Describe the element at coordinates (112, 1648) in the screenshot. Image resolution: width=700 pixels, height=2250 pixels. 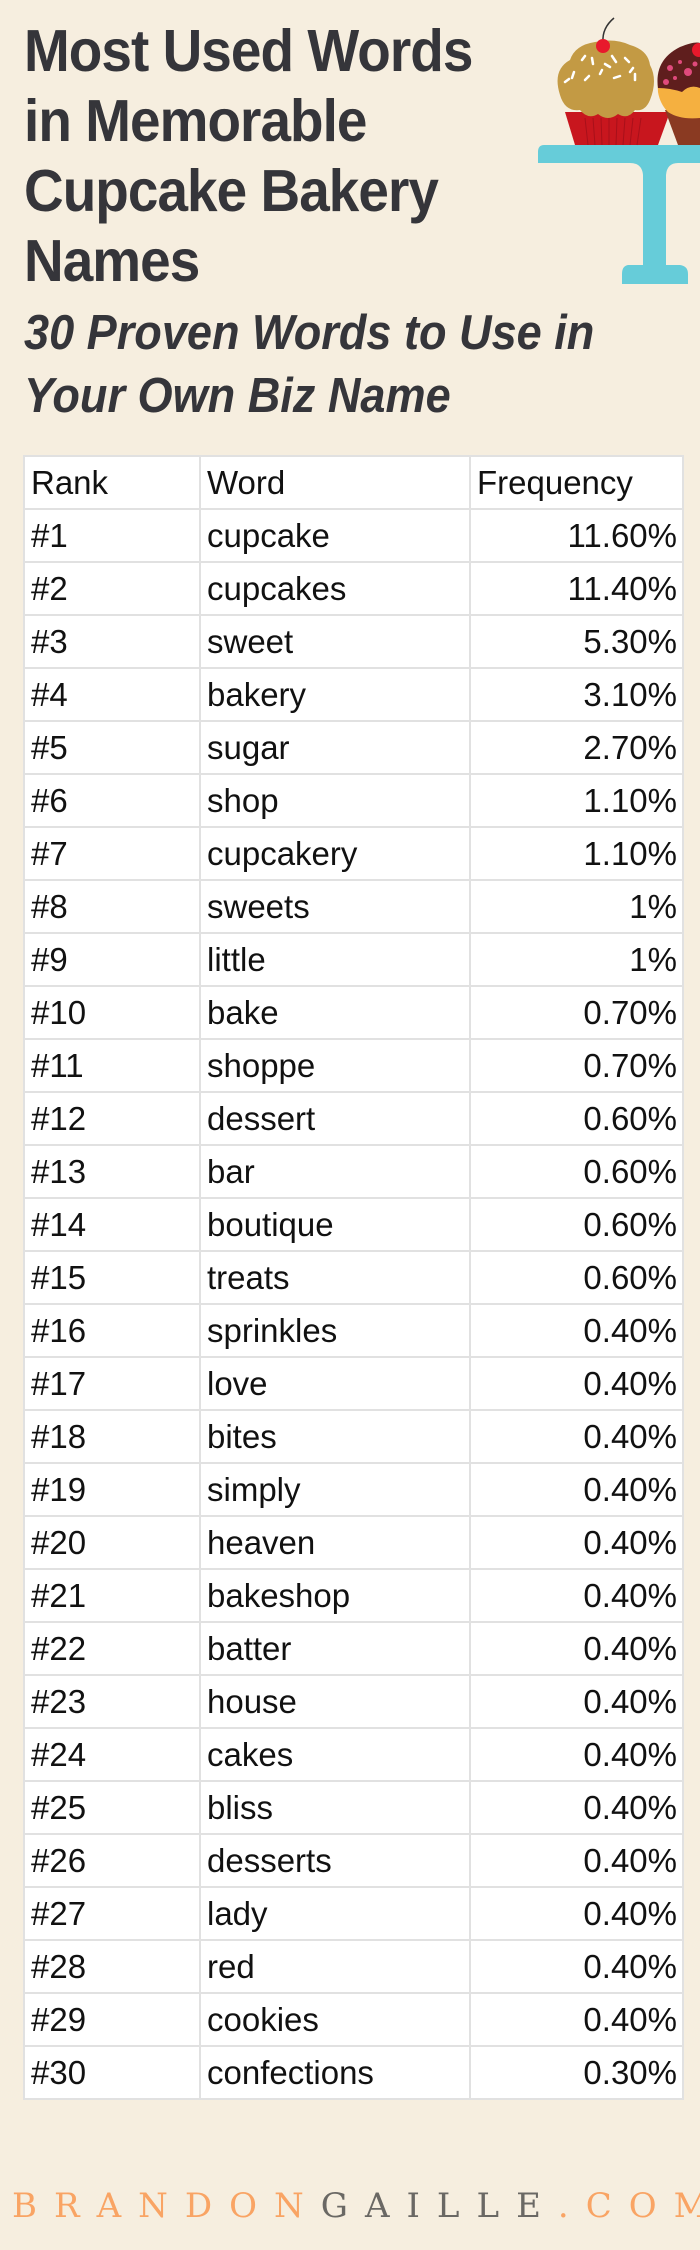
I see `rank-cell: #22` at that location.